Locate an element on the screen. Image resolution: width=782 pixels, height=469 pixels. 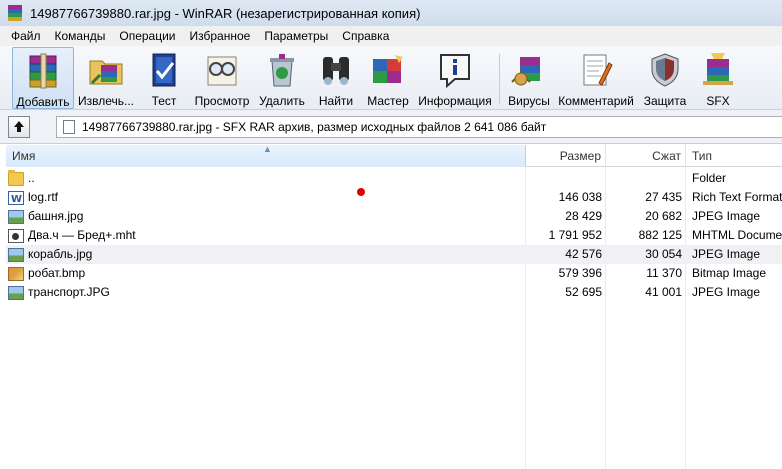
sfx-icon is located at coordinates (718, 70).